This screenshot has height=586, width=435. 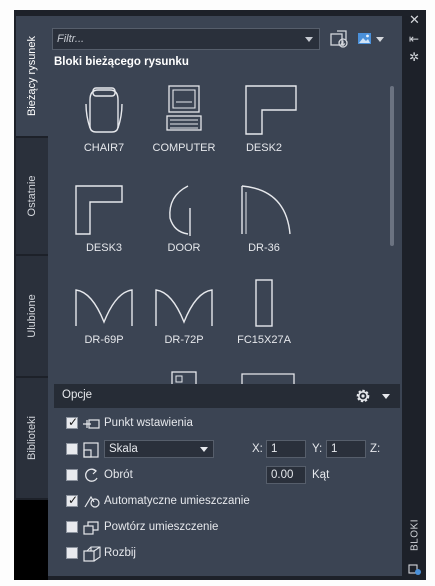 What do you see at coordinates (118, 475) in the screenshot?
I see `rotation-label: Obrót` at bounding box center [118, 475].